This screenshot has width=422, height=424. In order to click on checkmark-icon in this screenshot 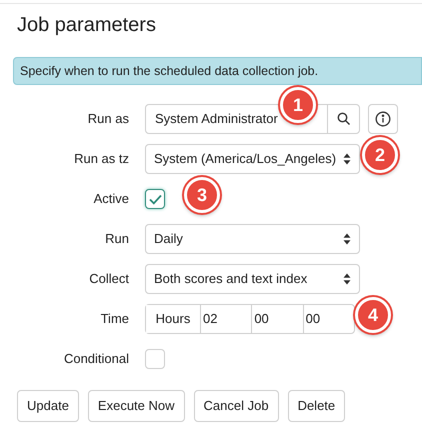, I will do `click(155, 199)`.